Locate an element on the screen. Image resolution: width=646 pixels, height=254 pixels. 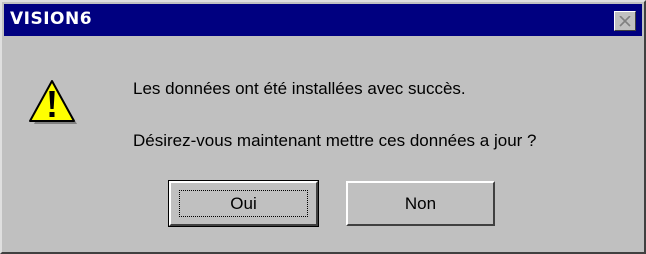
warning-icon is located at coordinates (53, 102).